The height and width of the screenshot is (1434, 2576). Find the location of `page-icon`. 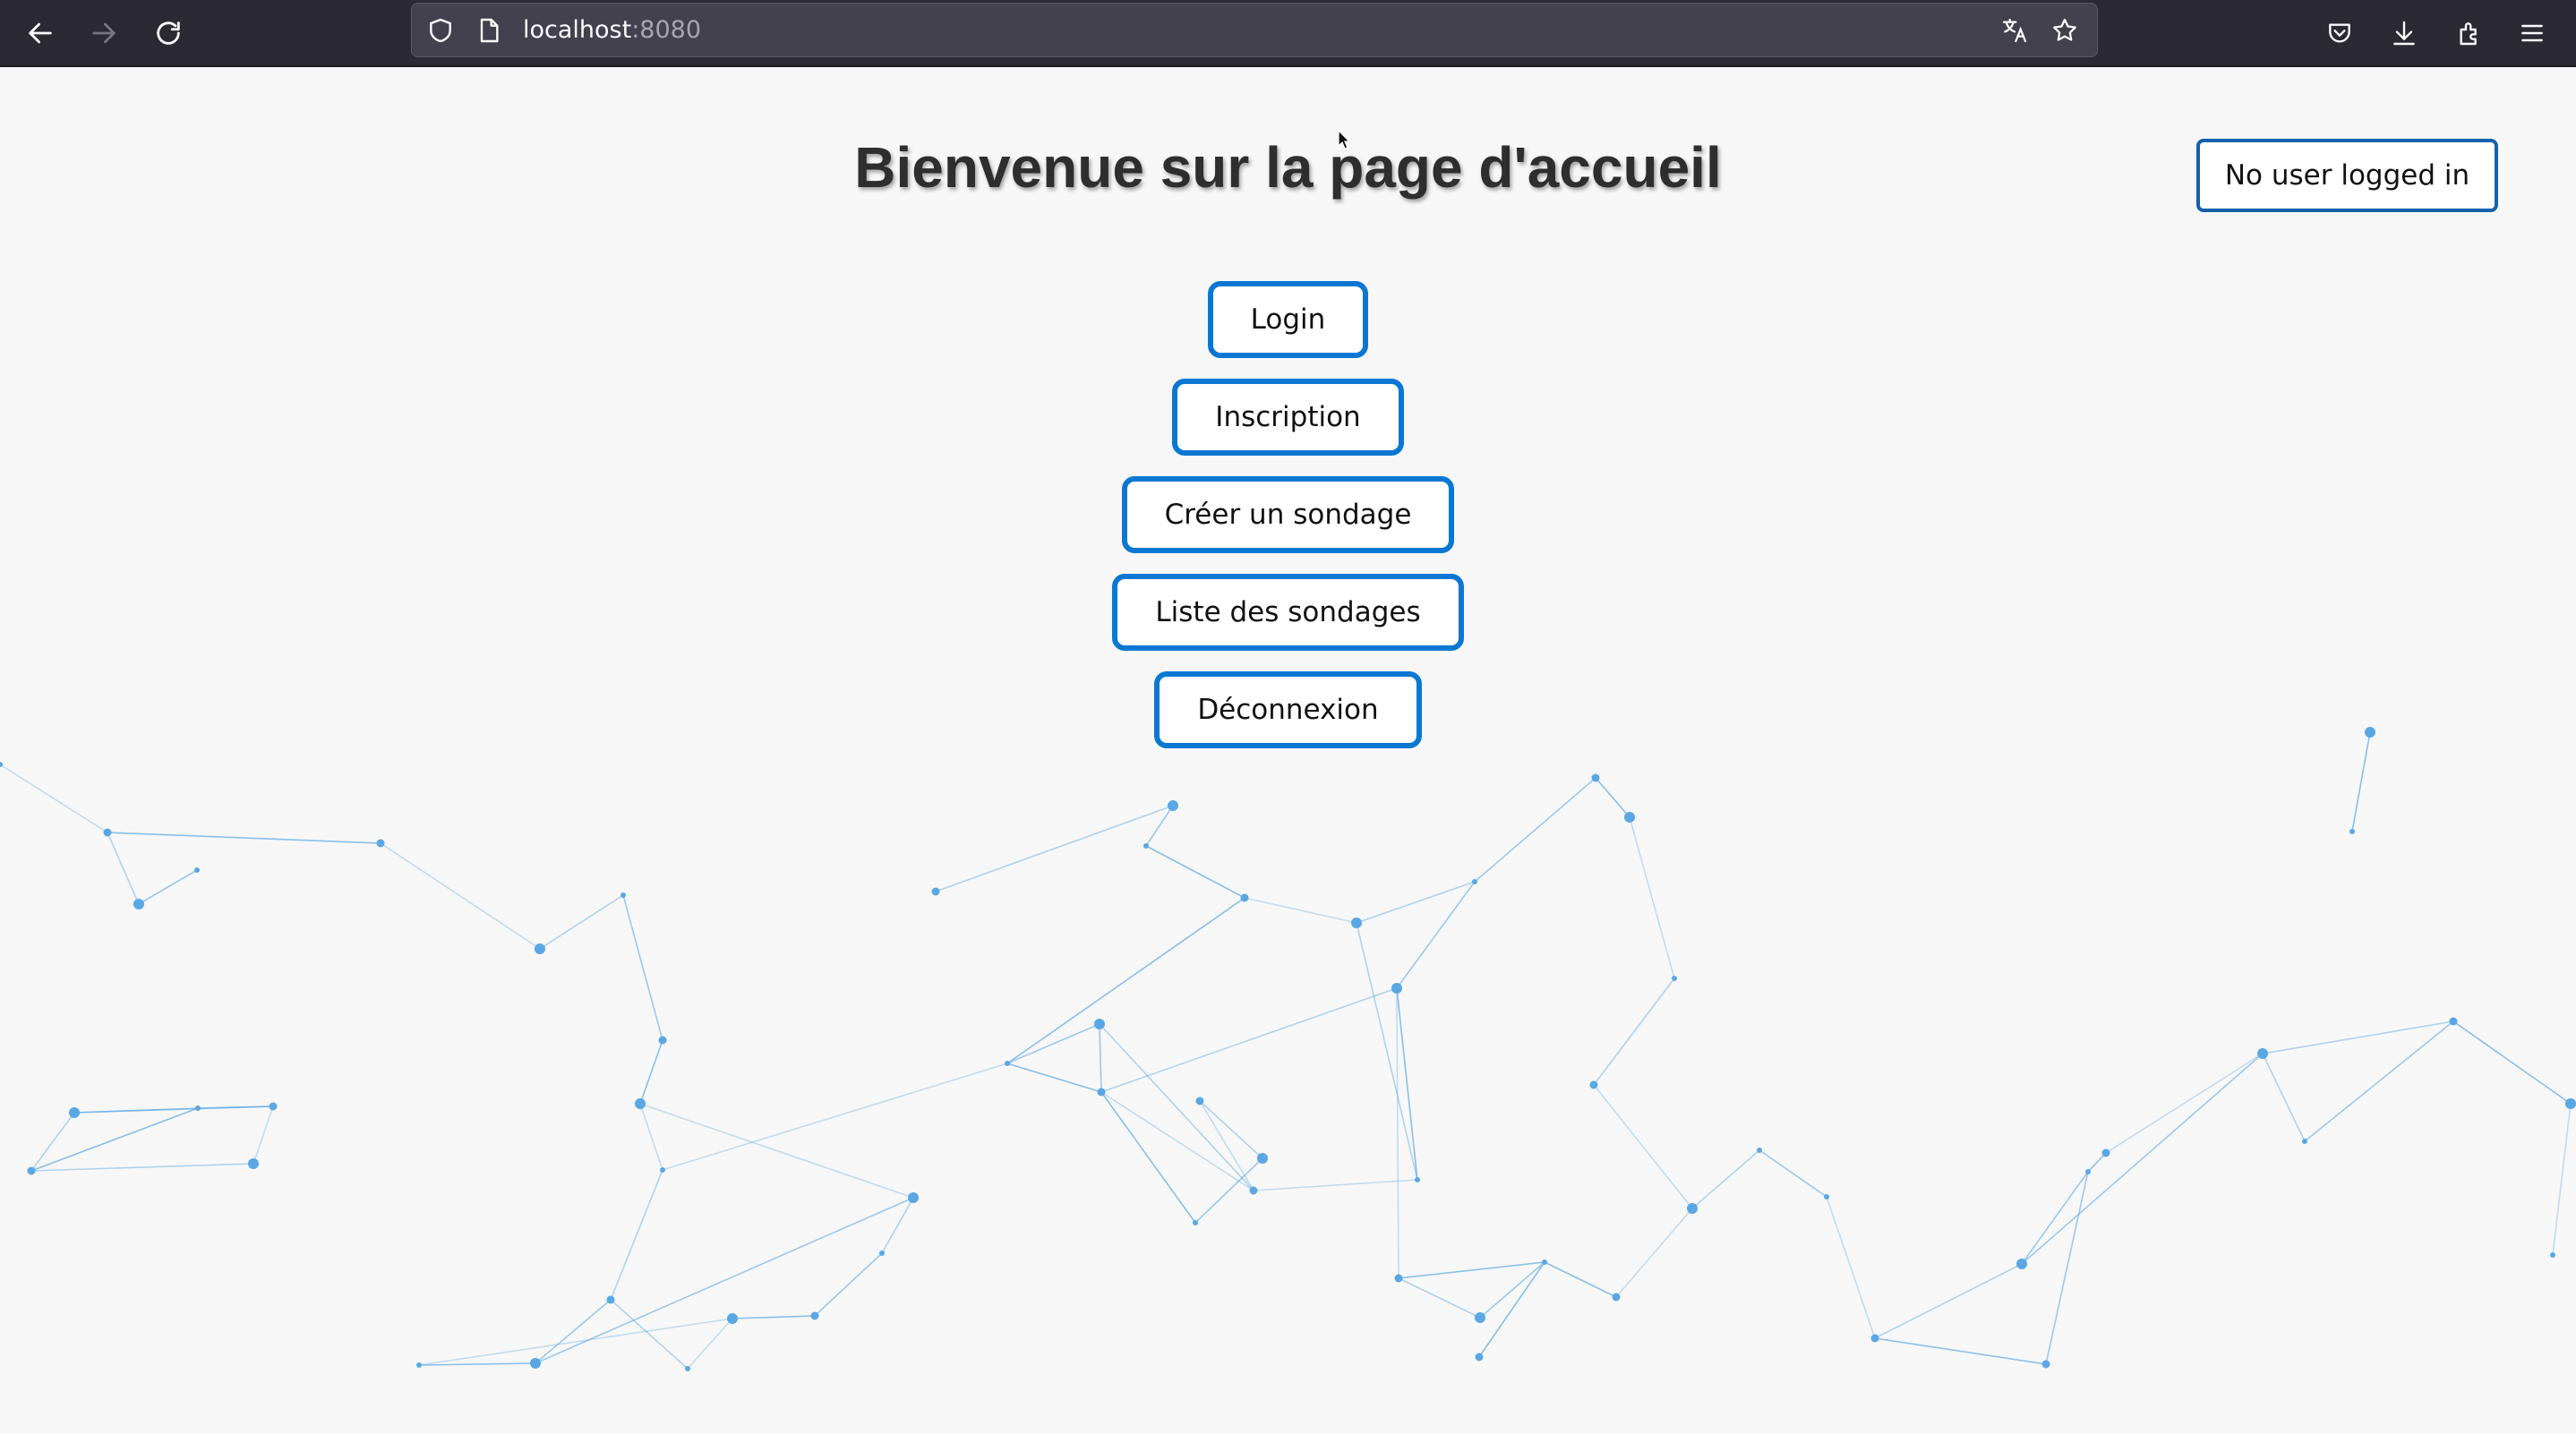

page-icon is located at coordinates (489, 31).